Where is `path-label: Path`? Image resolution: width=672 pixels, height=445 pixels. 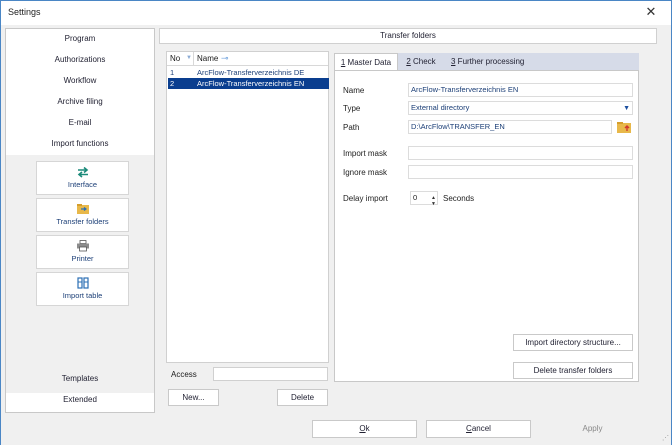
path-label: Path is located at coordinates (351, 127).